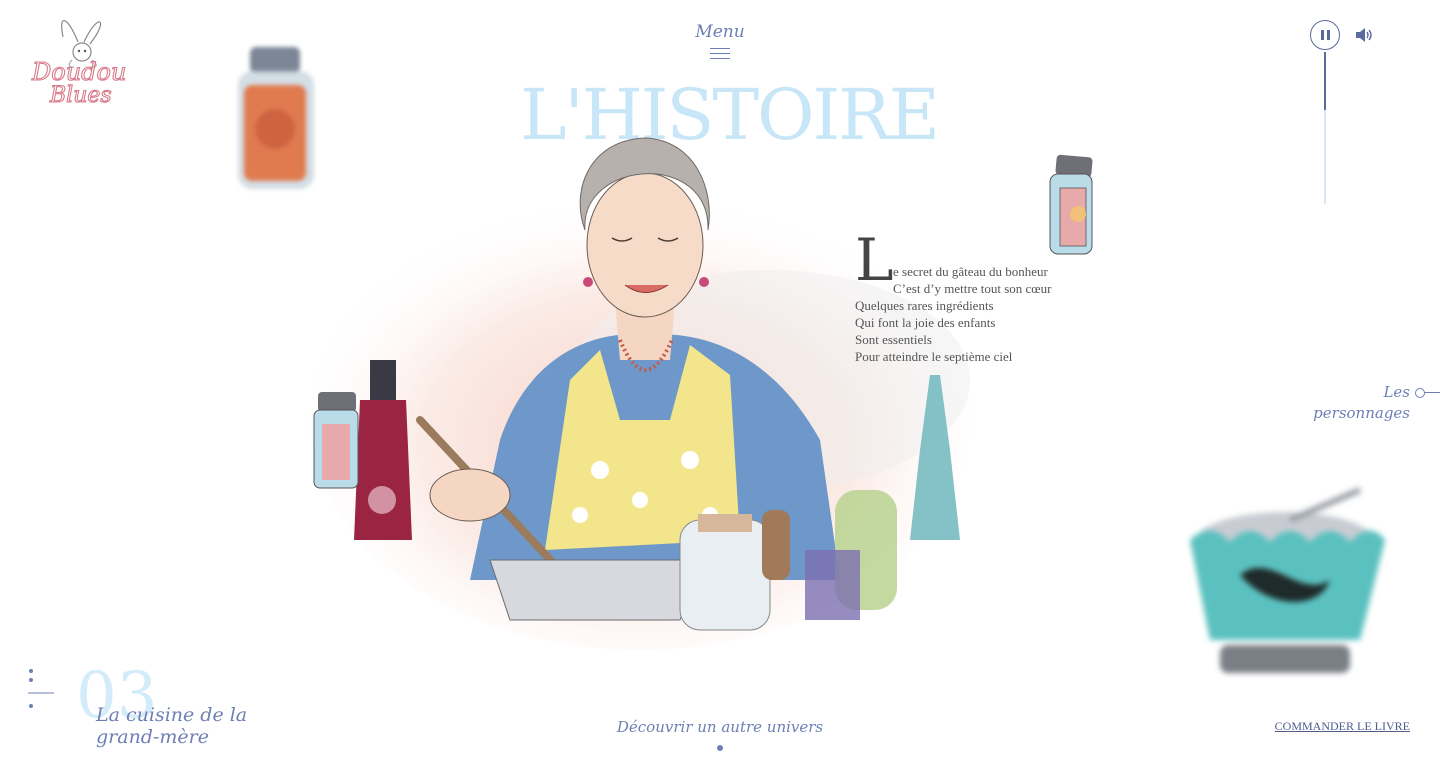  I want to click on characters-indicator-dot, so click(1420, 393).